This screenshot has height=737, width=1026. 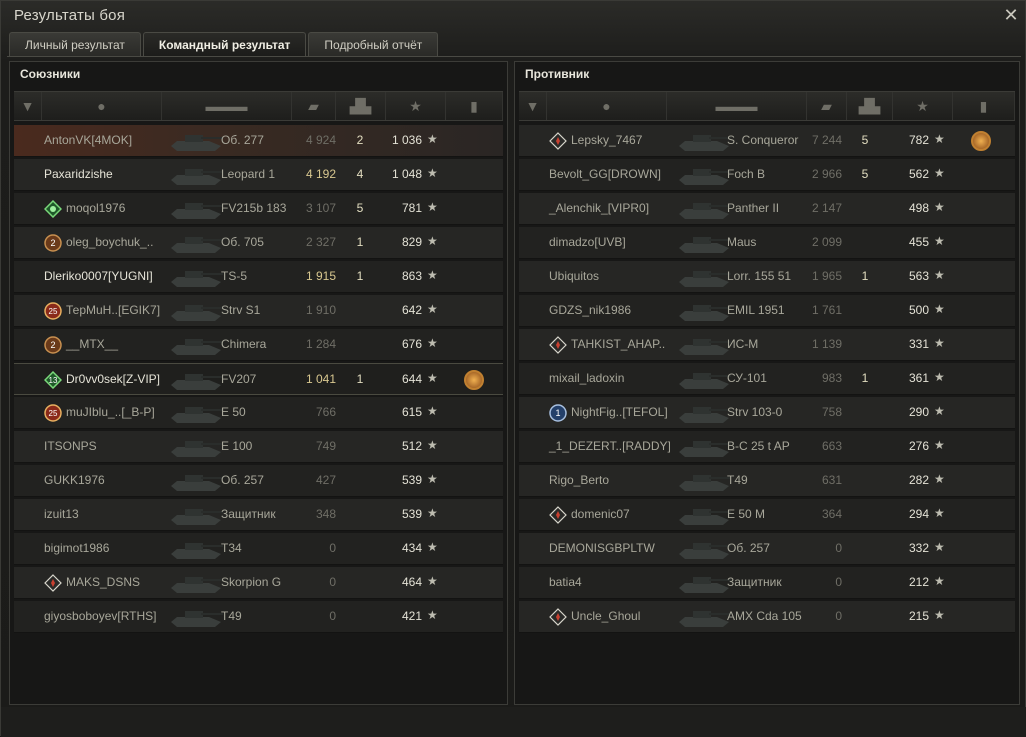 What do you see at coordinates (96, 208) in the screenshot?
I see `player-name: moqol1976` at bounding box center [96, 208].